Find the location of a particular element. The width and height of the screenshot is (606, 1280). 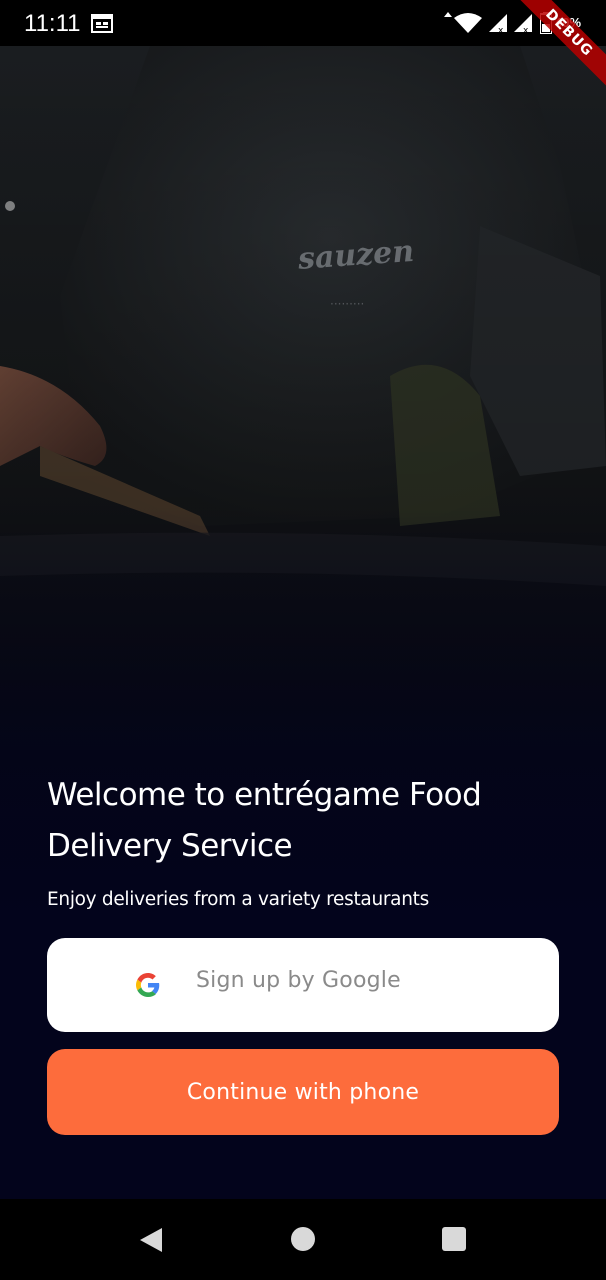

home-circle-icon is located at coordinates (303, 1239).